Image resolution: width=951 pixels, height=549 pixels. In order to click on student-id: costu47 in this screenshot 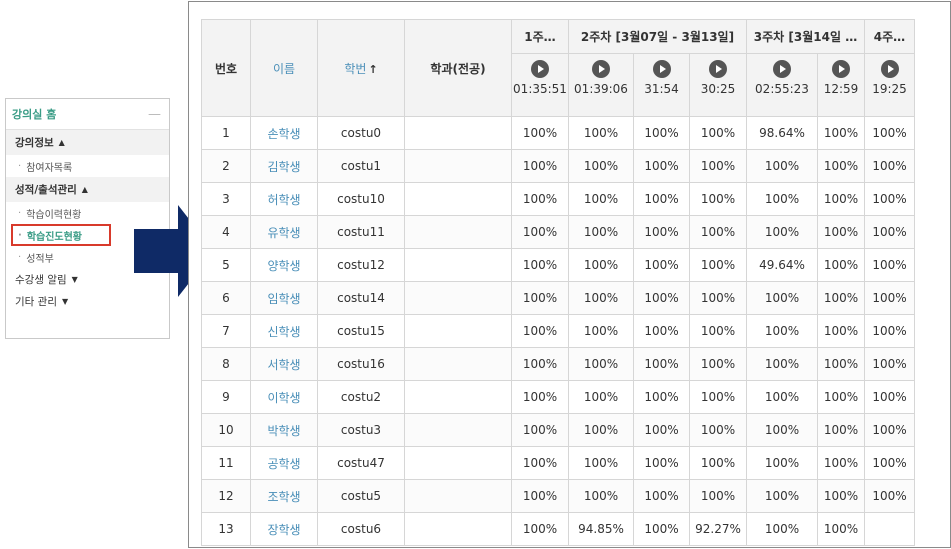, I will do `click(361, 463)`.